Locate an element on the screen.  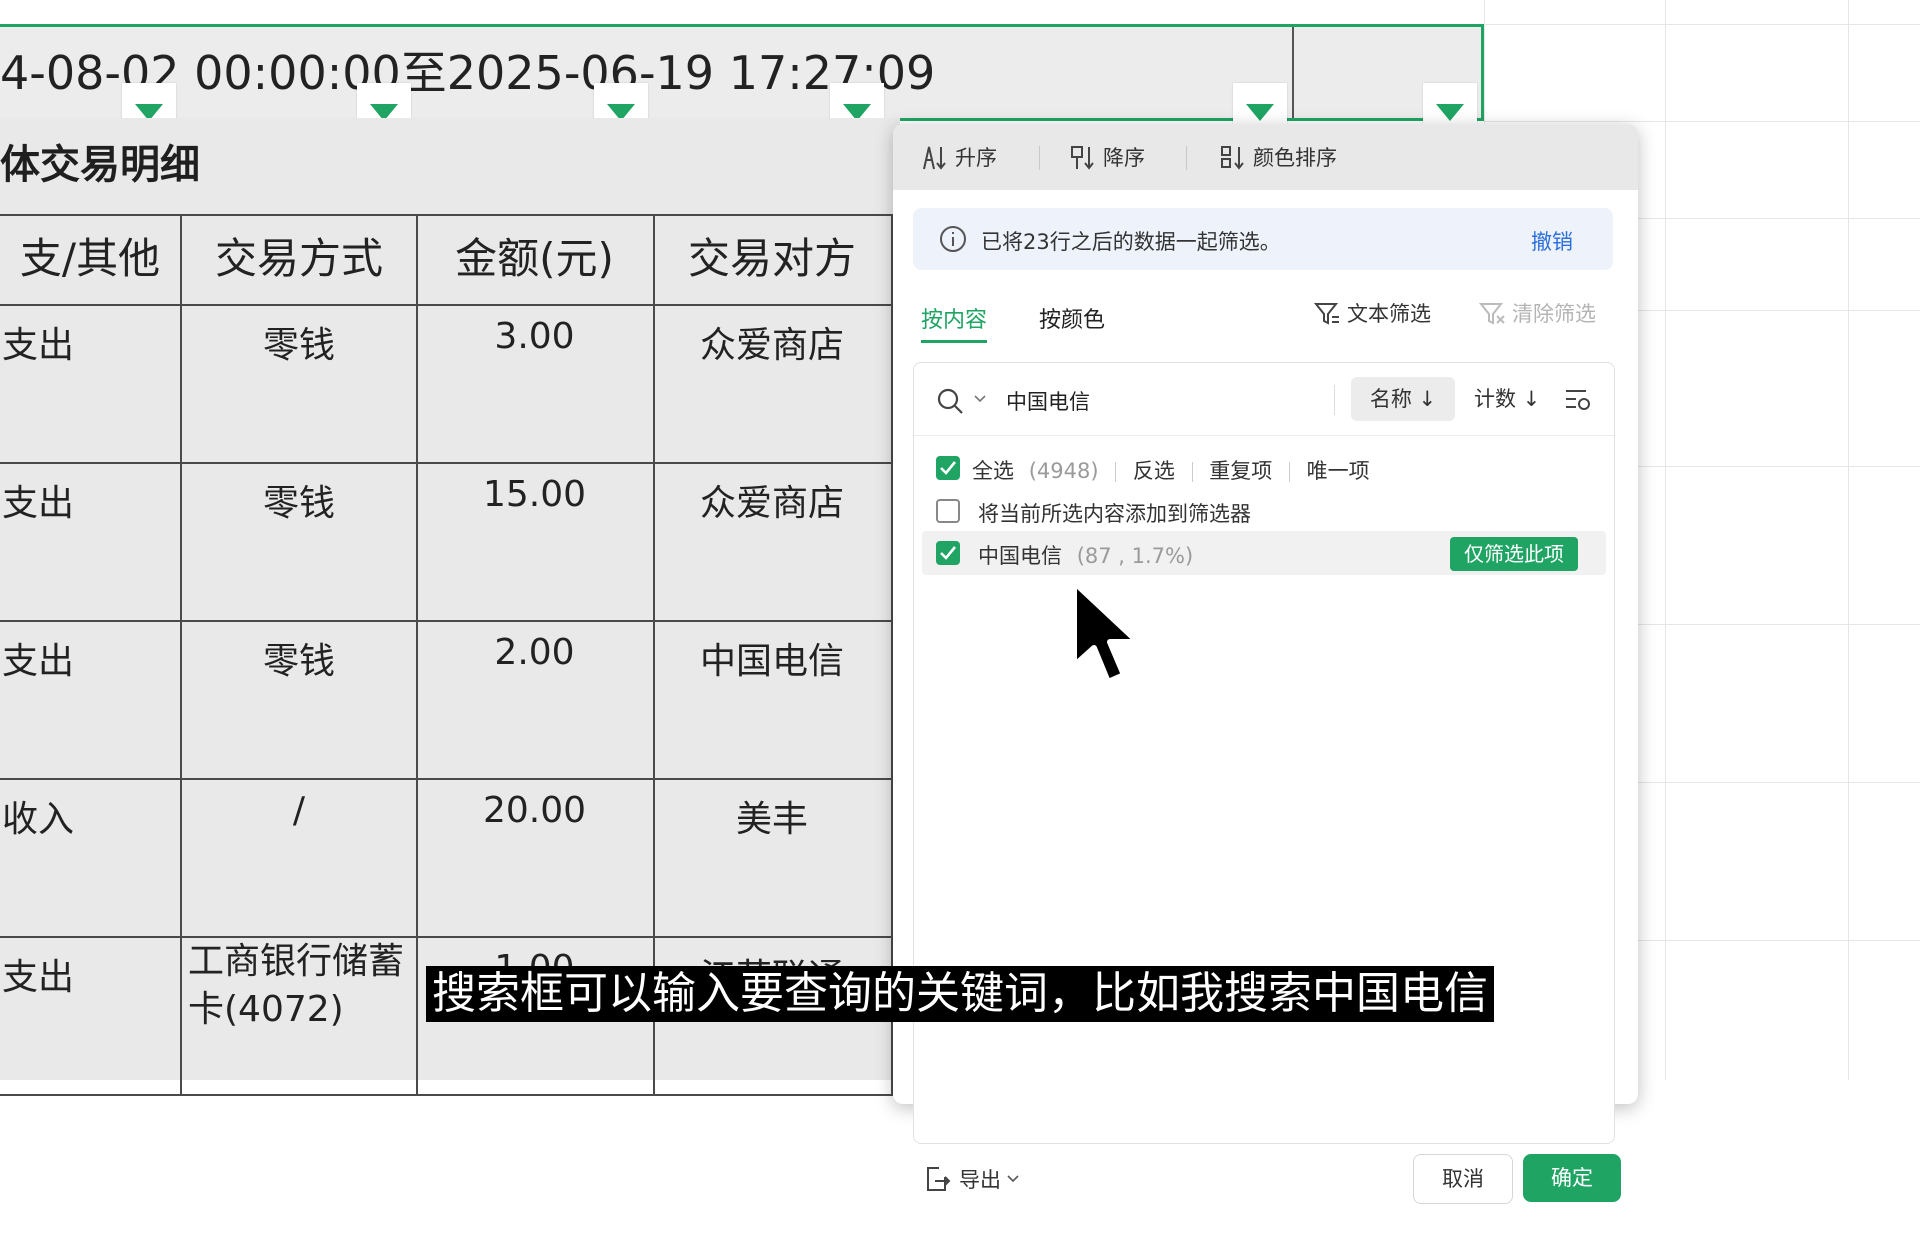
unique-link: 唯一项 is located at coordinates (1338, 471).